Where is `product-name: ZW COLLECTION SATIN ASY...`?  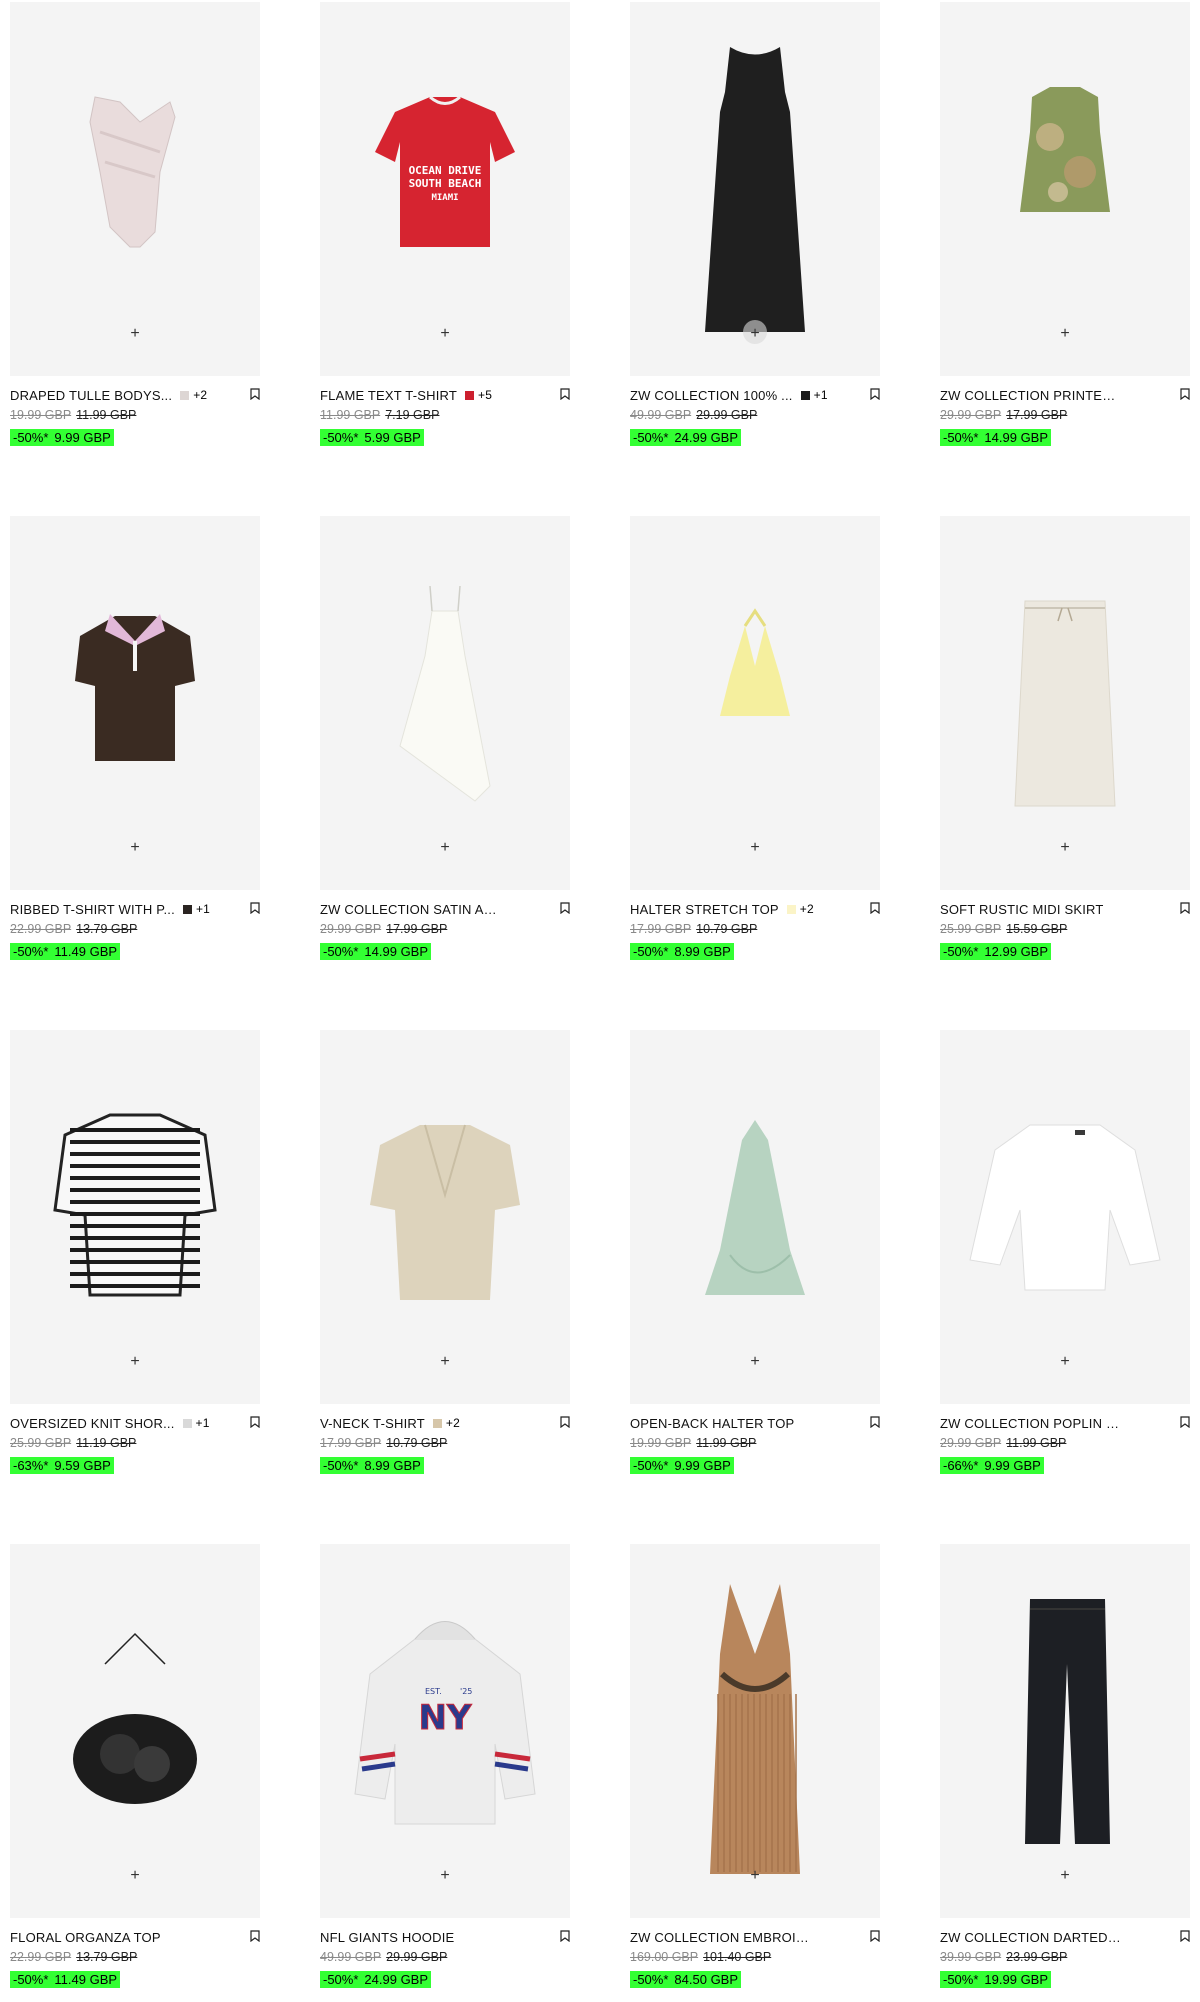 product-name: ZW COLLECTION SATIN ASY... is located at coordinates (411, 909).